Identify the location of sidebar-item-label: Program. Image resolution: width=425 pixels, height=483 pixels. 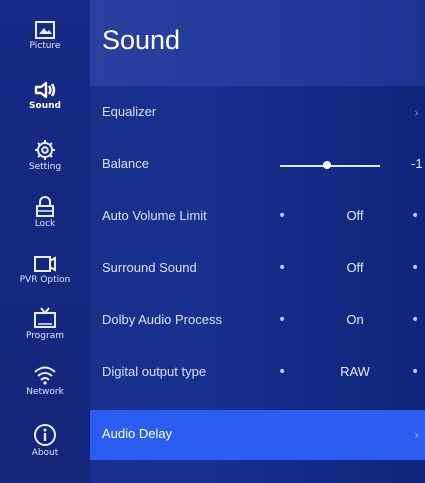
(45, 336).